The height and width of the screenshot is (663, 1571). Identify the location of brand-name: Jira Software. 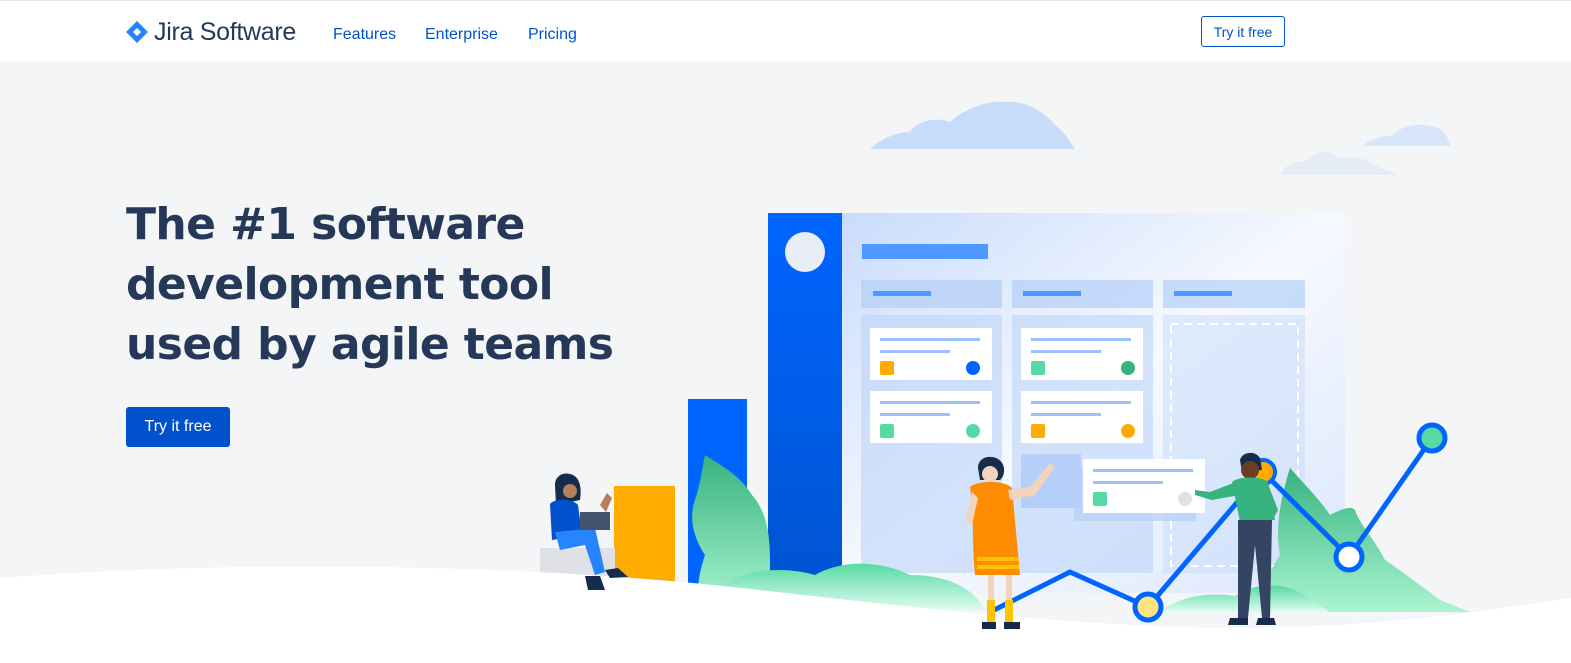
(225, 31).